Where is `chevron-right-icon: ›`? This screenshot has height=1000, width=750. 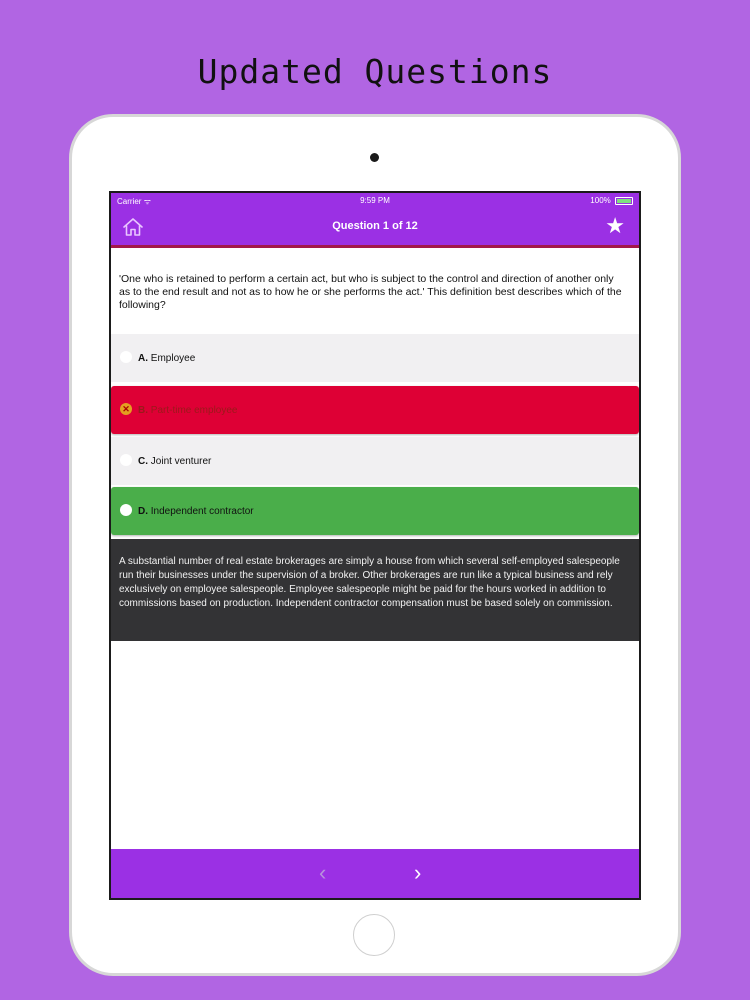
chevron-right-icon: › is located at coordinates (417, 873).